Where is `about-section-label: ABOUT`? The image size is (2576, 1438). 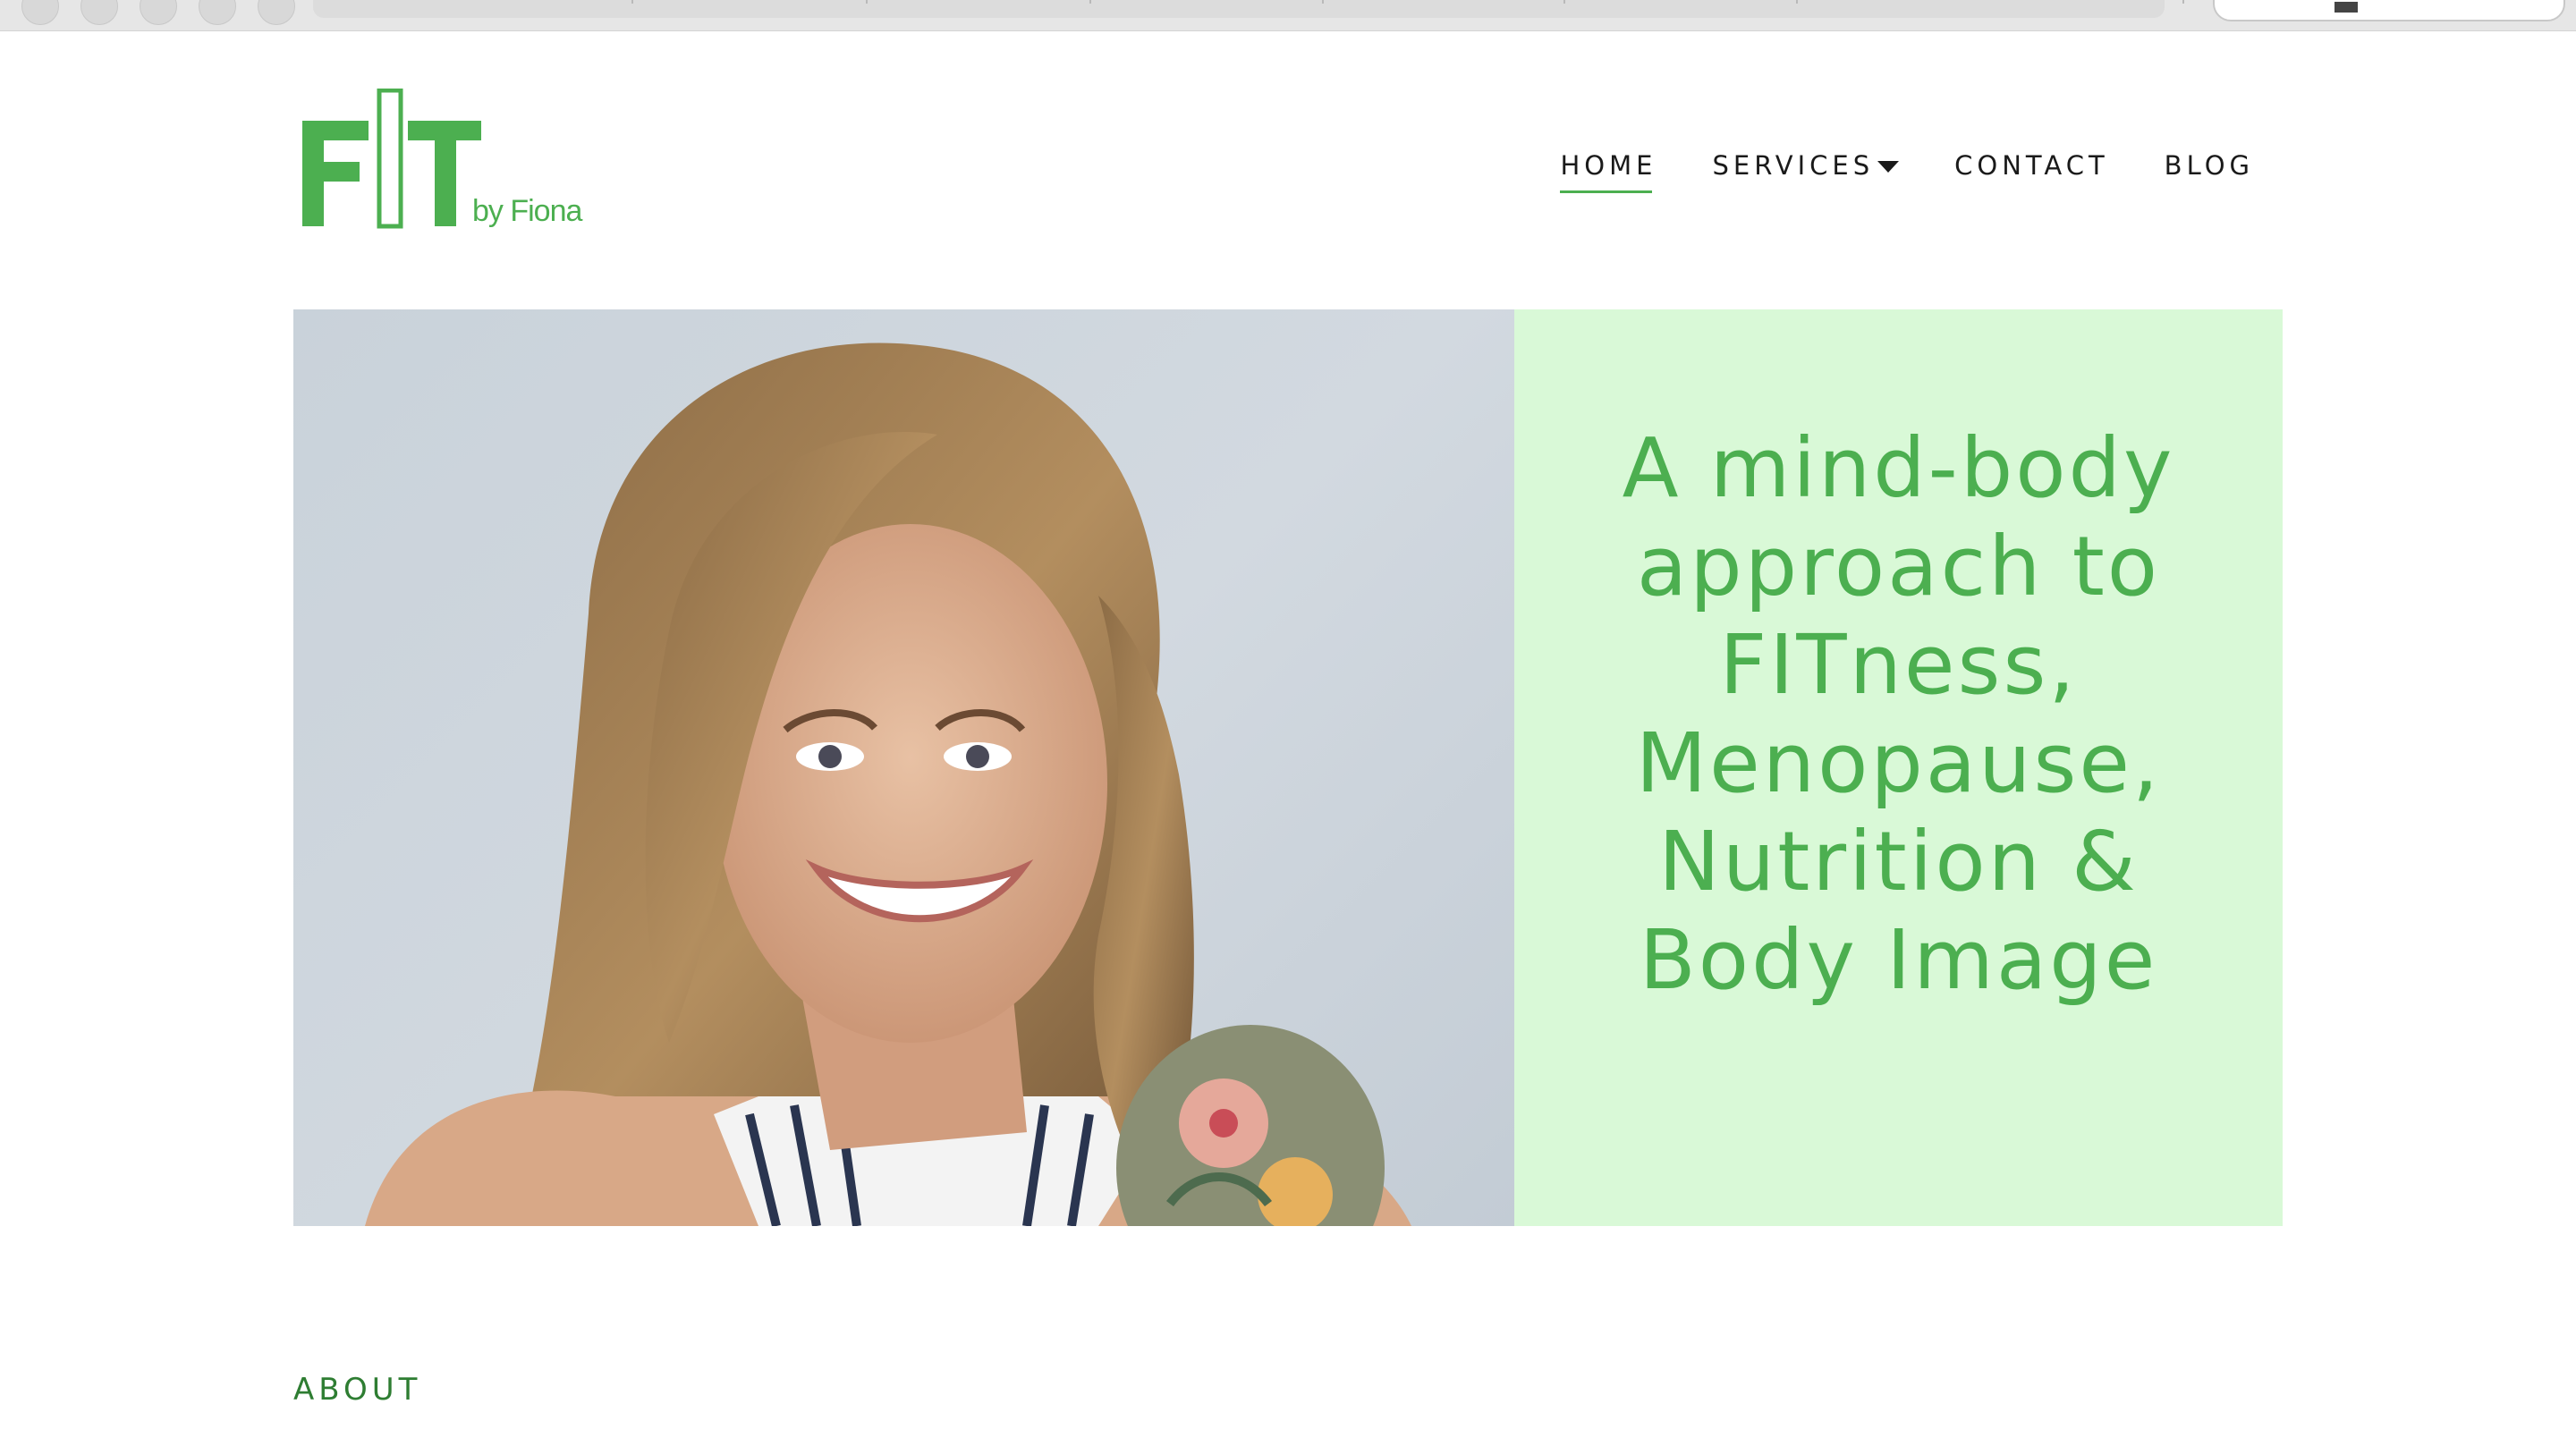
about-section-label: ABOUT is located at coordinates (357, 1390).